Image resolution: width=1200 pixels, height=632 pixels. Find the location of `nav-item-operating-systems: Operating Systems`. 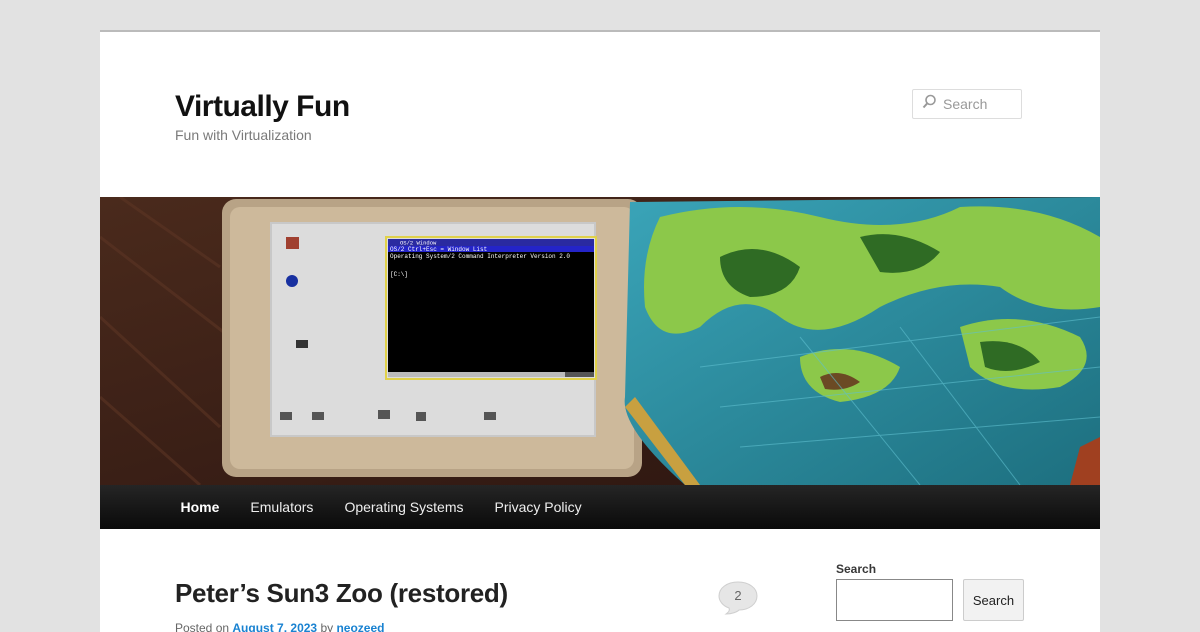

nav-item-operating-systems: Operating Systems is located at coordinates (404, 507).